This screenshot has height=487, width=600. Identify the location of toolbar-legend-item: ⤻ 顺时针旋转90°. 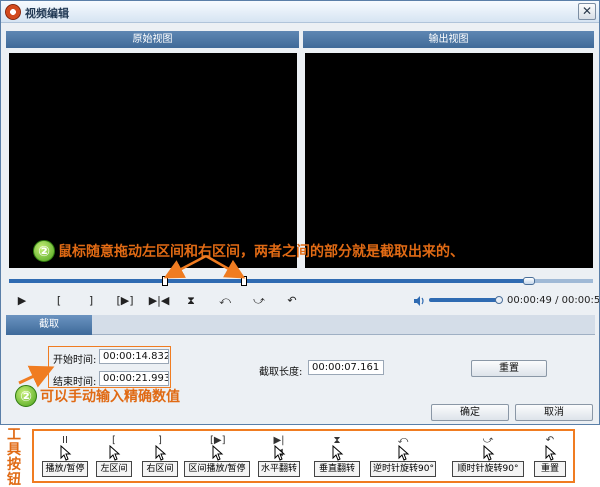
(490, 456).